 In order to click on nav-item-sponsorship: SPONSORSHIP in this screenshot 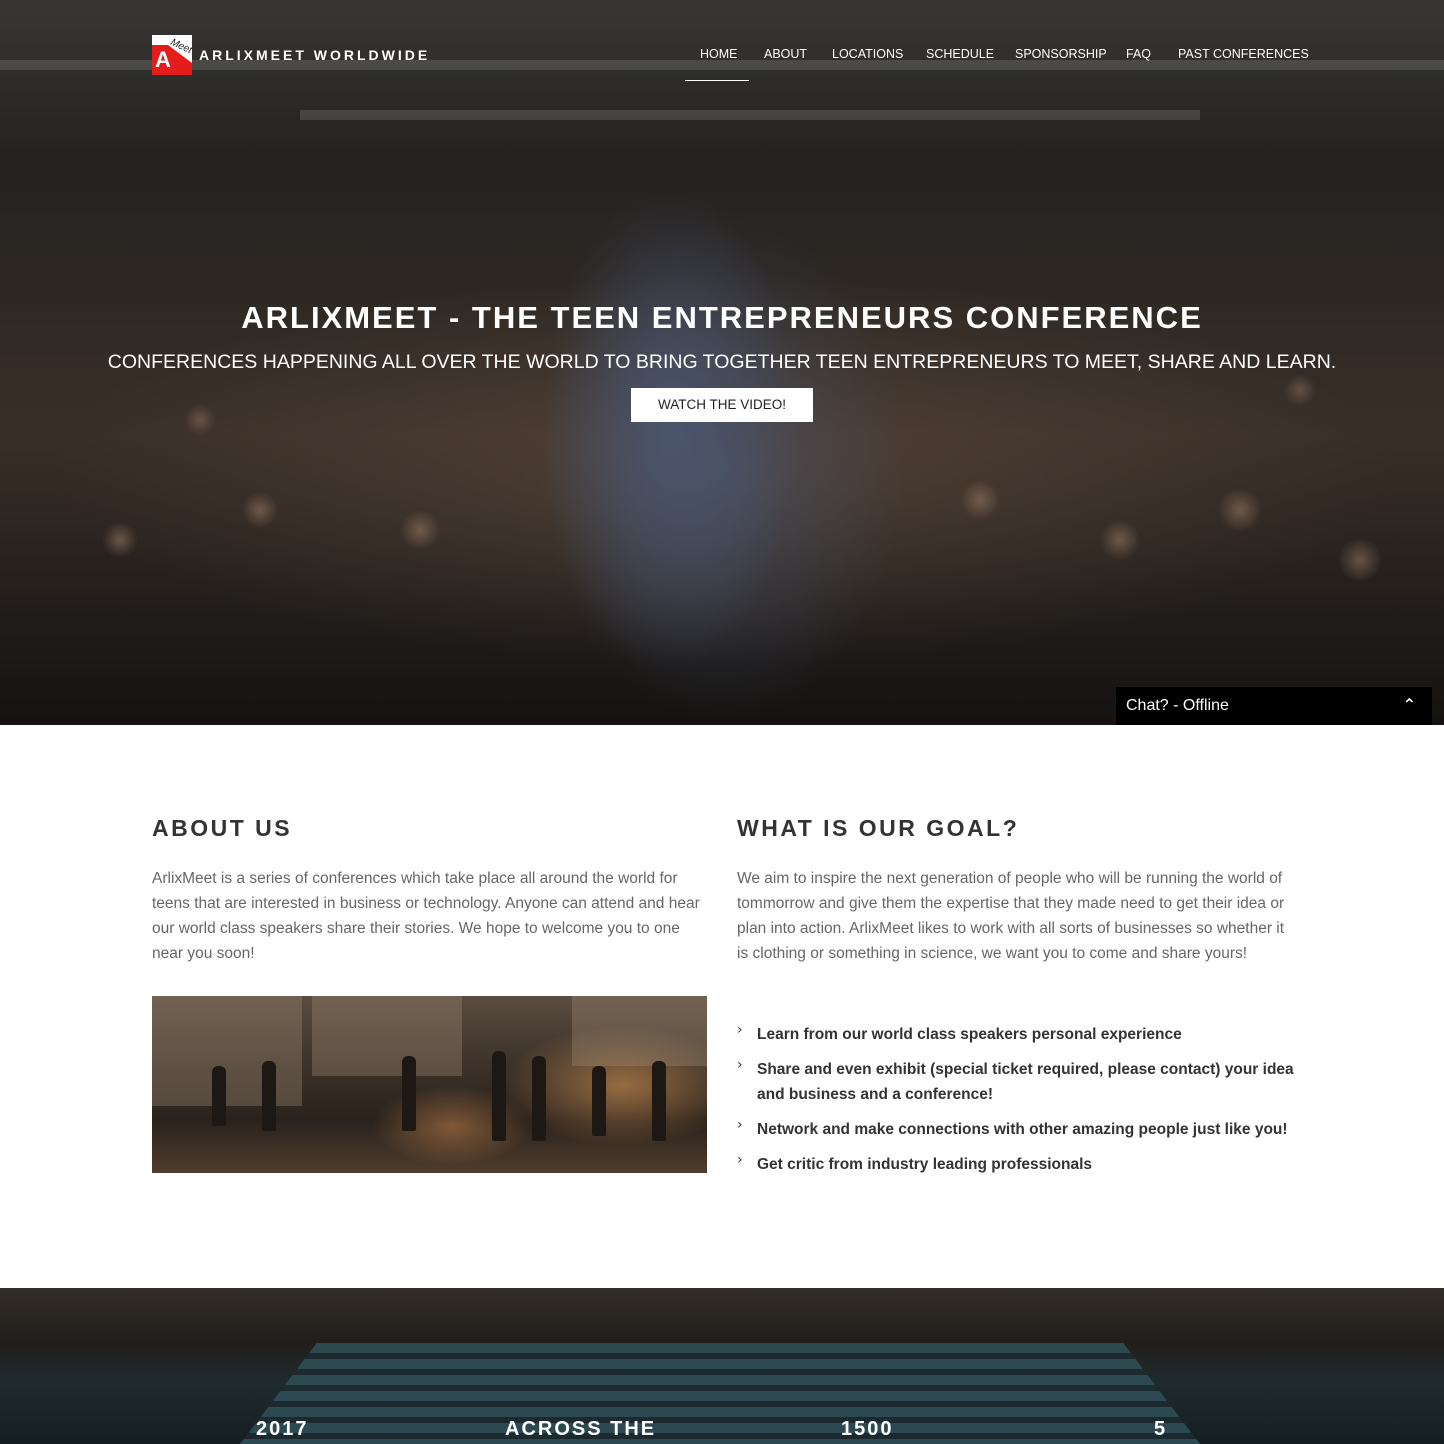, I will do `click(1061, 54)`.